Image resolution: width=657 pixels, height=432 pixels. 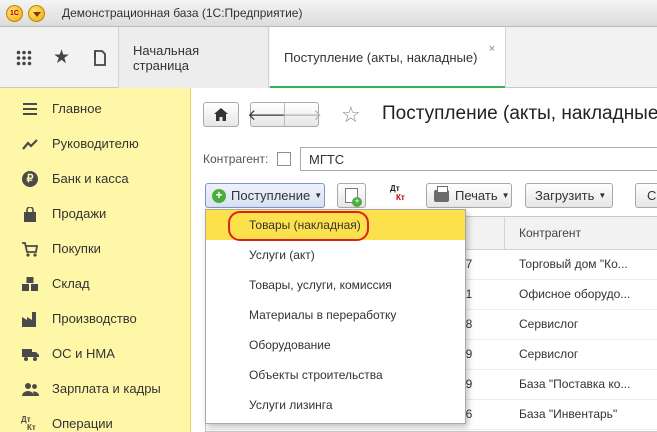 What do you see at coordinates (236, 159) in the screenshot?
I see `counterparty-label: Контрагент:` at bounding box center [236, 159].